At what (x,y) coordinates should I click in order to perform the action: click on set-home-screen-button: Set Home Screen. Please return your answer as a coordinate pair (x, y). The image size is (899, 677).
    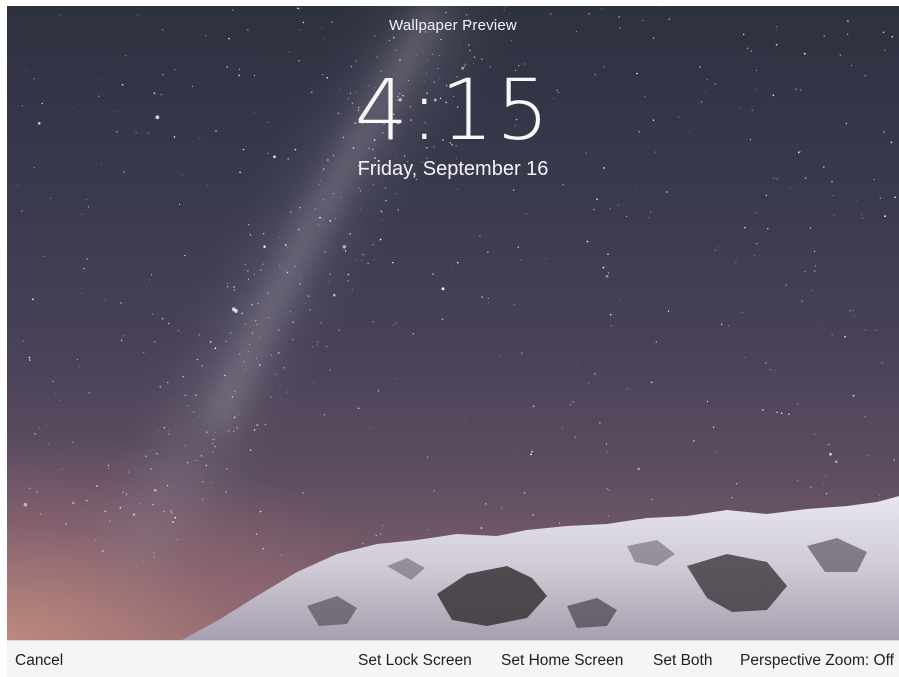
    Looking at the image, I should click on (562, 659).